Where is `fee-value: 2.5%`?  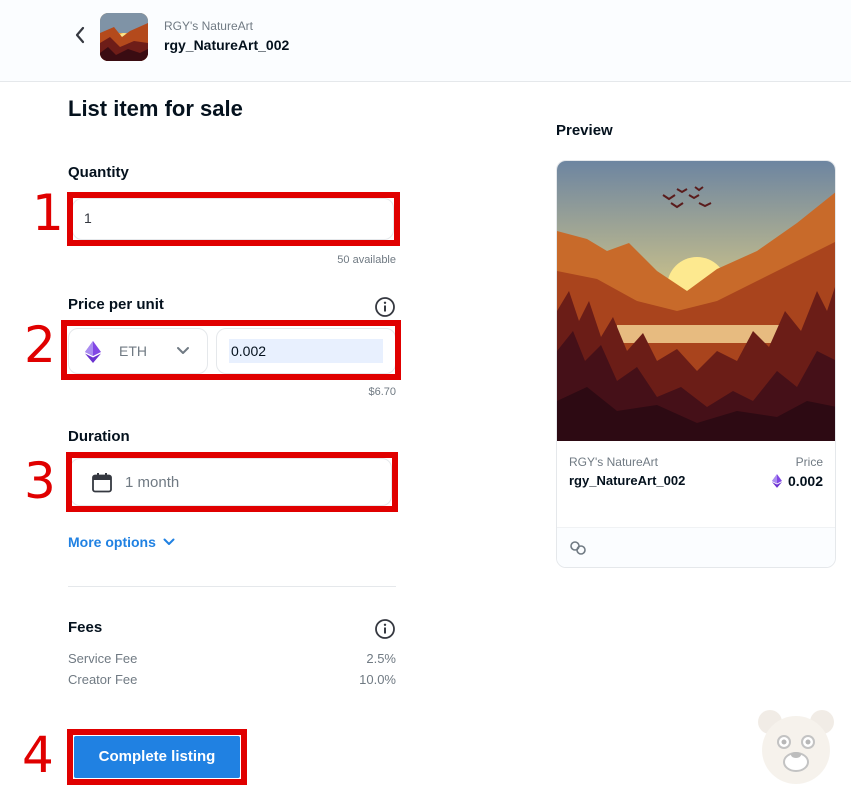
fee-value: 2.5% is located at coordinates (381, 658).